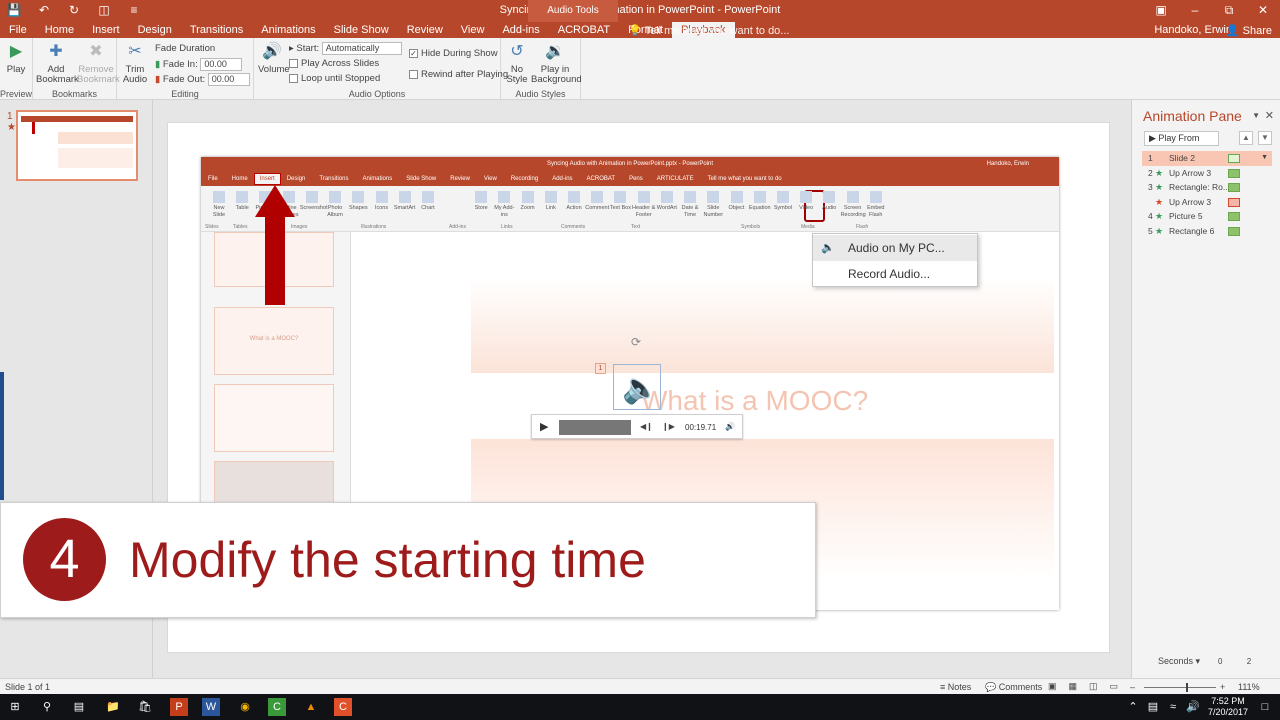  I want to click on reading-view-icon: ◫, so click(1093, 686).